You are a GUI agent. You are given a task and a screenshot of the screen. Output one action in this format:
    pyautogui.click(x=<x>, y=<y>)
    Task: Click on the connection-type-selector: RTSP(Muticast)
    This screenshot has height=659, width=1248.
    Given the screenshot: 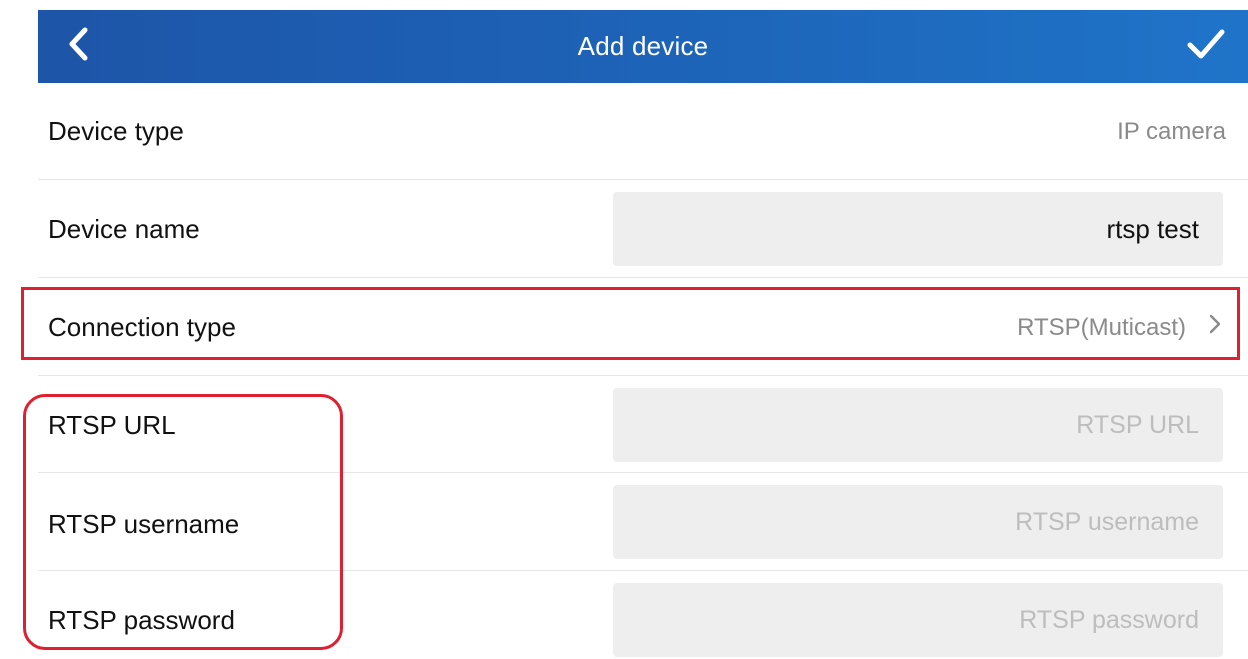 What is the action you would take?
    pyautogui.click(x=1119, y=327)
    